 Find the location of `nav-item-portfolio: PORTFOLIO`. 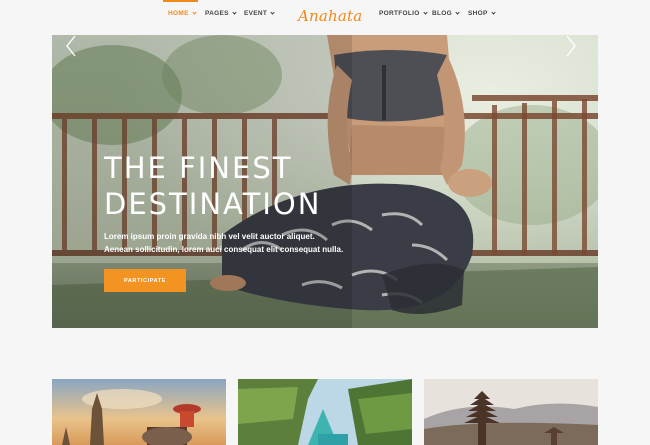

nav-item-portfolio: PORTFOLIO is located at coordinates (403, 13).